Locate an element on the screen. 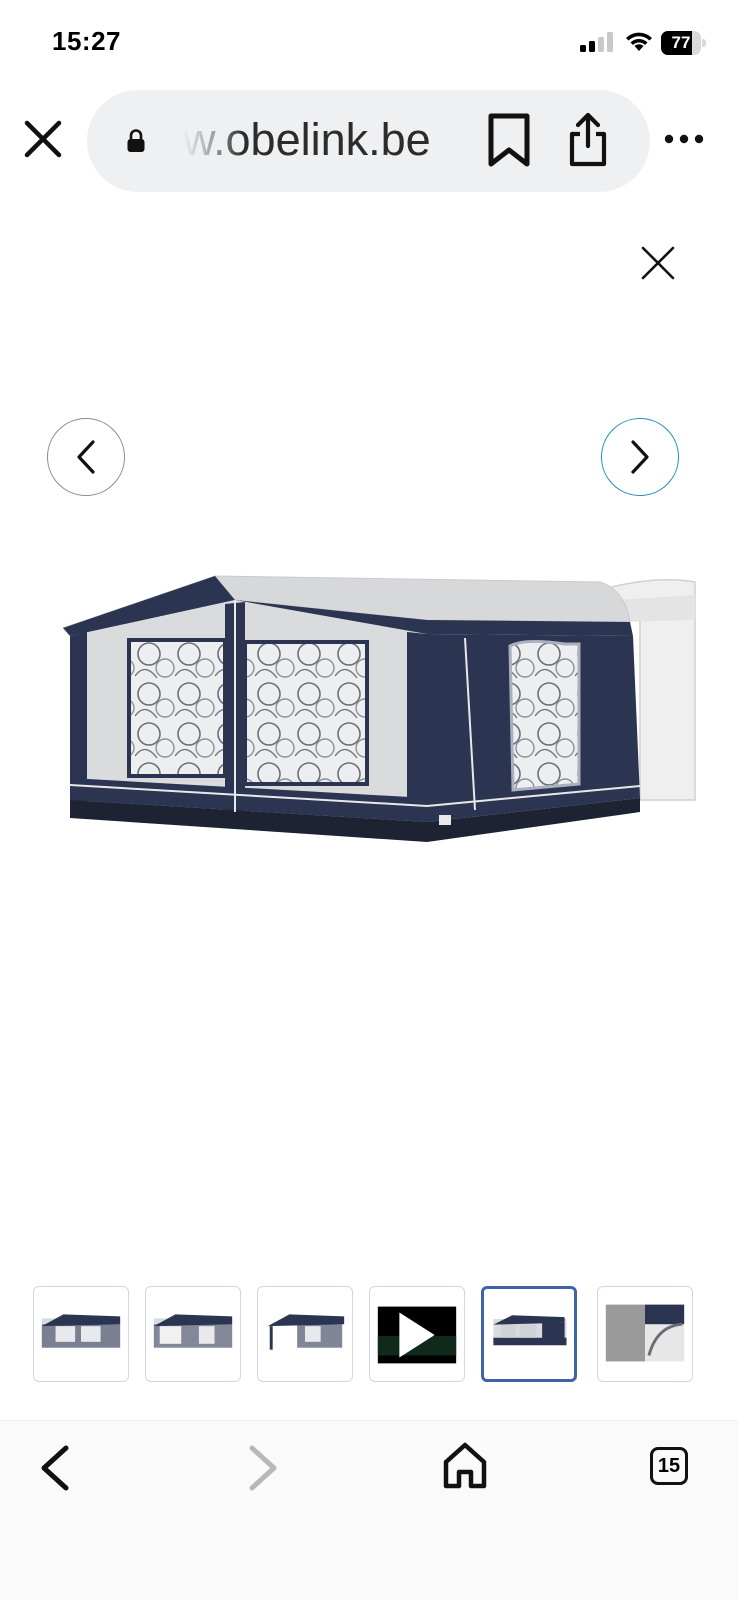 The width and height of the screenshot is (739, 1600). tabs-button: 15 is located at coordinates (670, 1467).